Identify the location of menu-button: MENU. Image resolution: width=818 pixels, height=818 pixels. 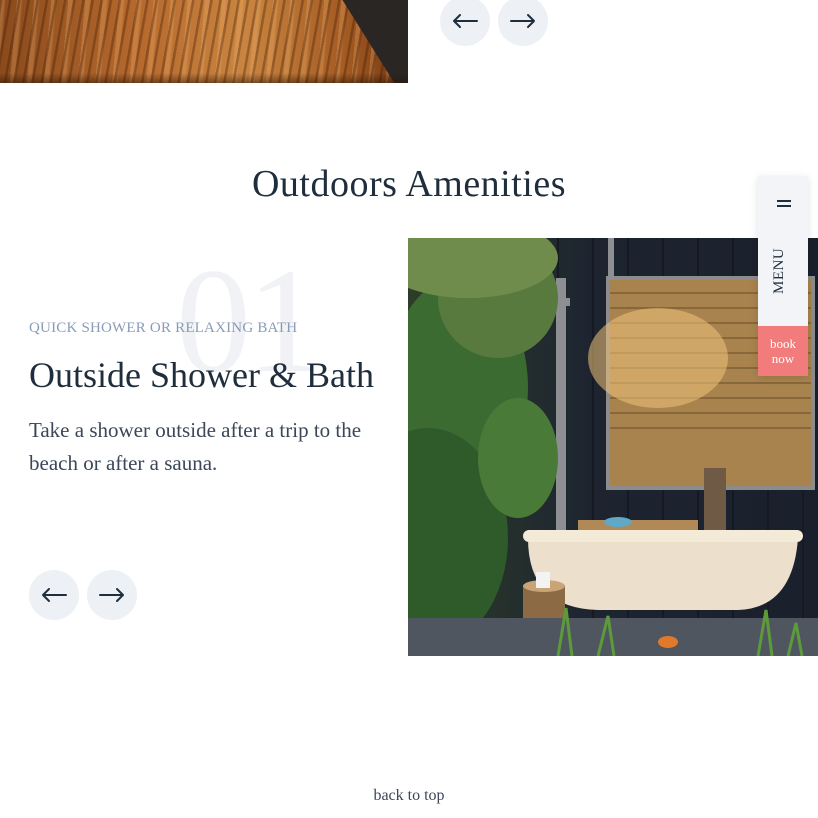
(783, 251).